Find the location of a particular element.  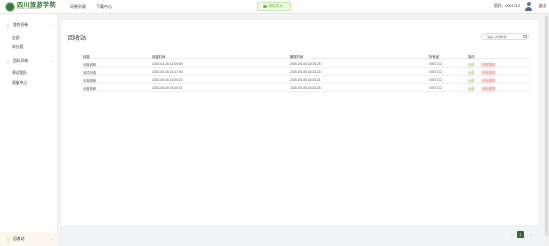

prev-page-button: < is located at coordinates (512, 234).